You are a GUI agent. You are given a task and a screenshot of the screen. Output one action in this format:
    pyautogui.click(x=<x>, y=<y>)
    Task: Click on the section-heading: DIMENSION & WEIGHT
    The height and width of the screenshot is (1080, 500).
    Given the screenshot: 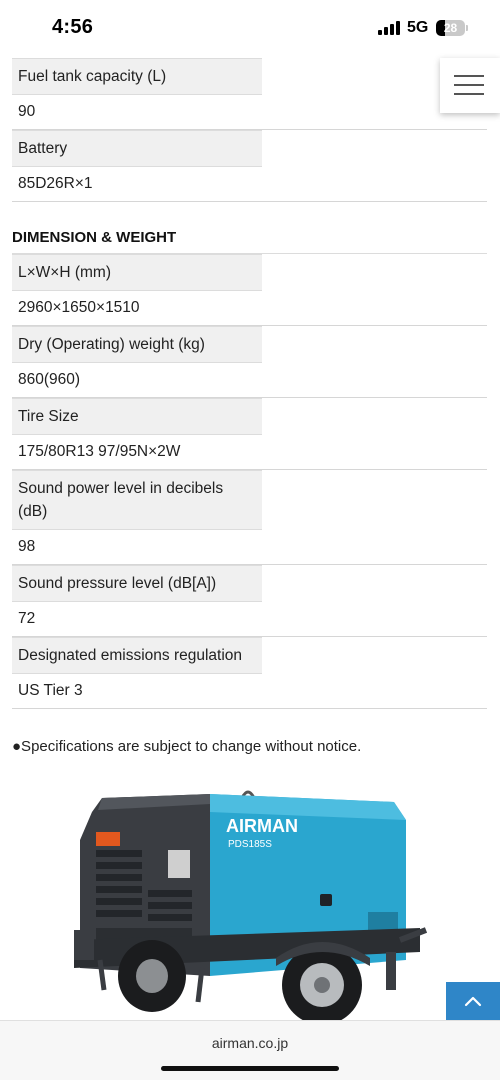 What is the action you would take?
    pyautogui.click(x=249, y=228)
    